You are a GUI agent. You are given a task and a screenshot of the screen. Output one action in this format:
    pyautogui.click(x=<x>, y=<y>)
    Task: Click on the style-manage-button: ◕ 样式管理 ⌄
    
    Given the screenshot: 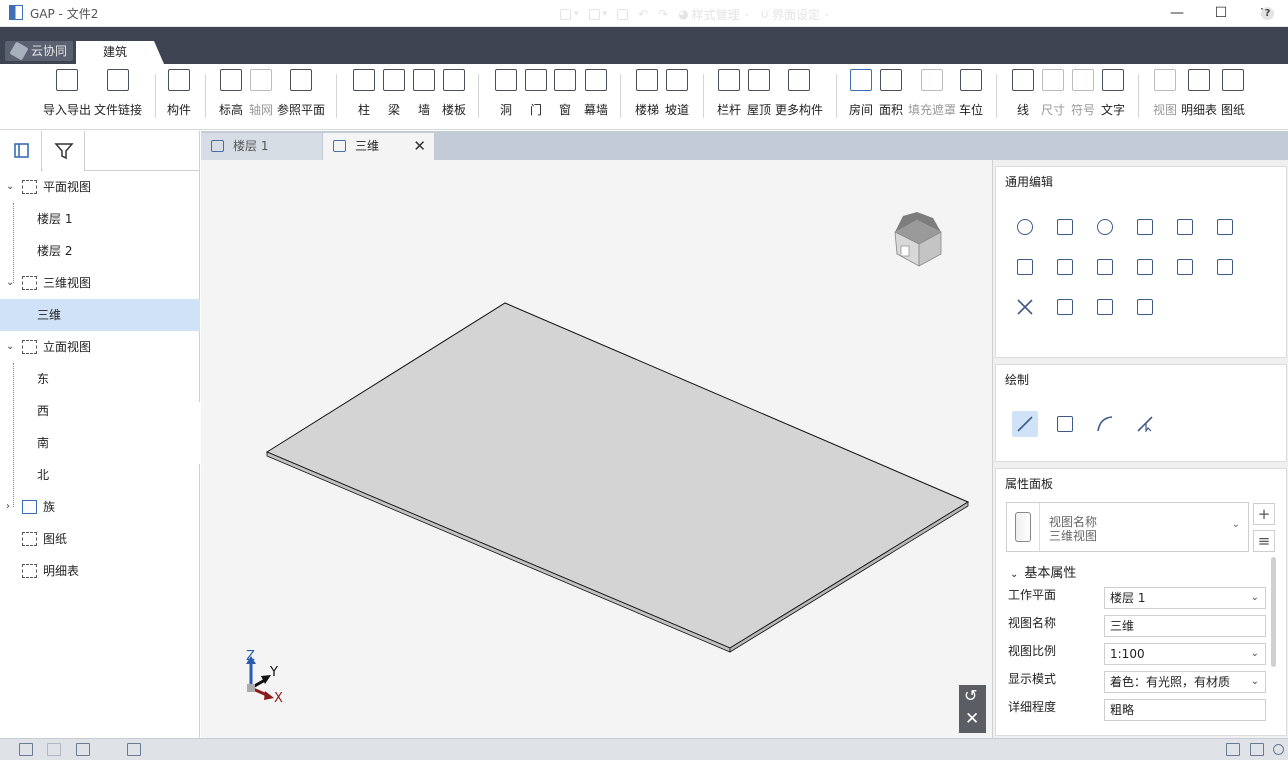 What is the action you would take?
    pyautogui.click(x=714, y=14)
    